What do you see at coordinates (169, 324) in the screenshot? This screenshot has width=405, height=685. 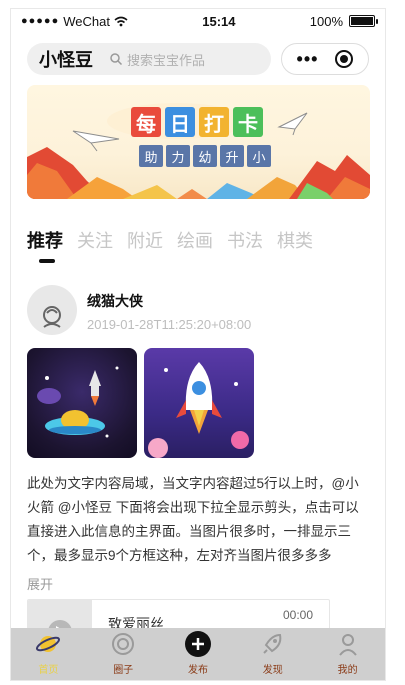 I see `post-timestamp: 2019-01-28T11:25:20+08:00` at bounding box center [169, 324].